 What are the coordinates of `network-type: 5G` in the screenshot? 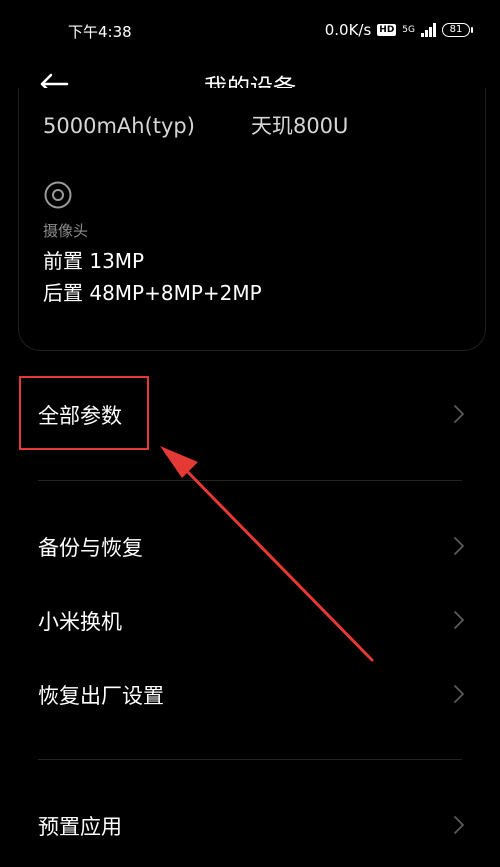 It's located at (408, 30).